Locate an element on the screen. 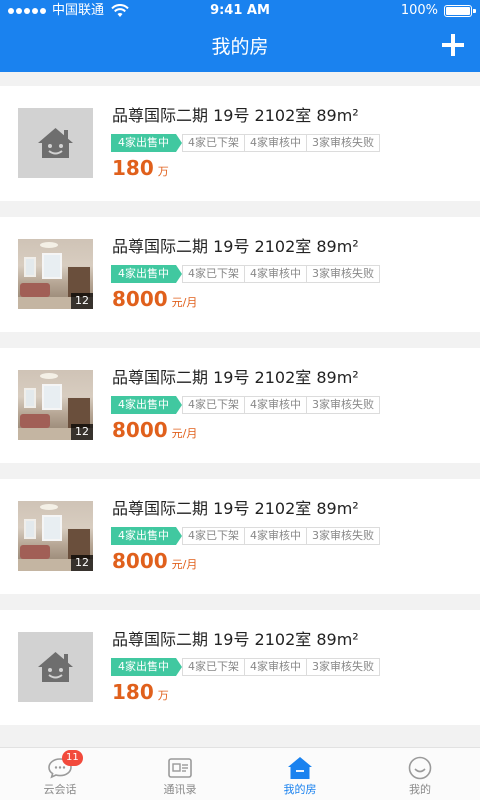 The height and width of the screenshot is (800, 480). contact-card-icon is located at coordinates (180, 768).